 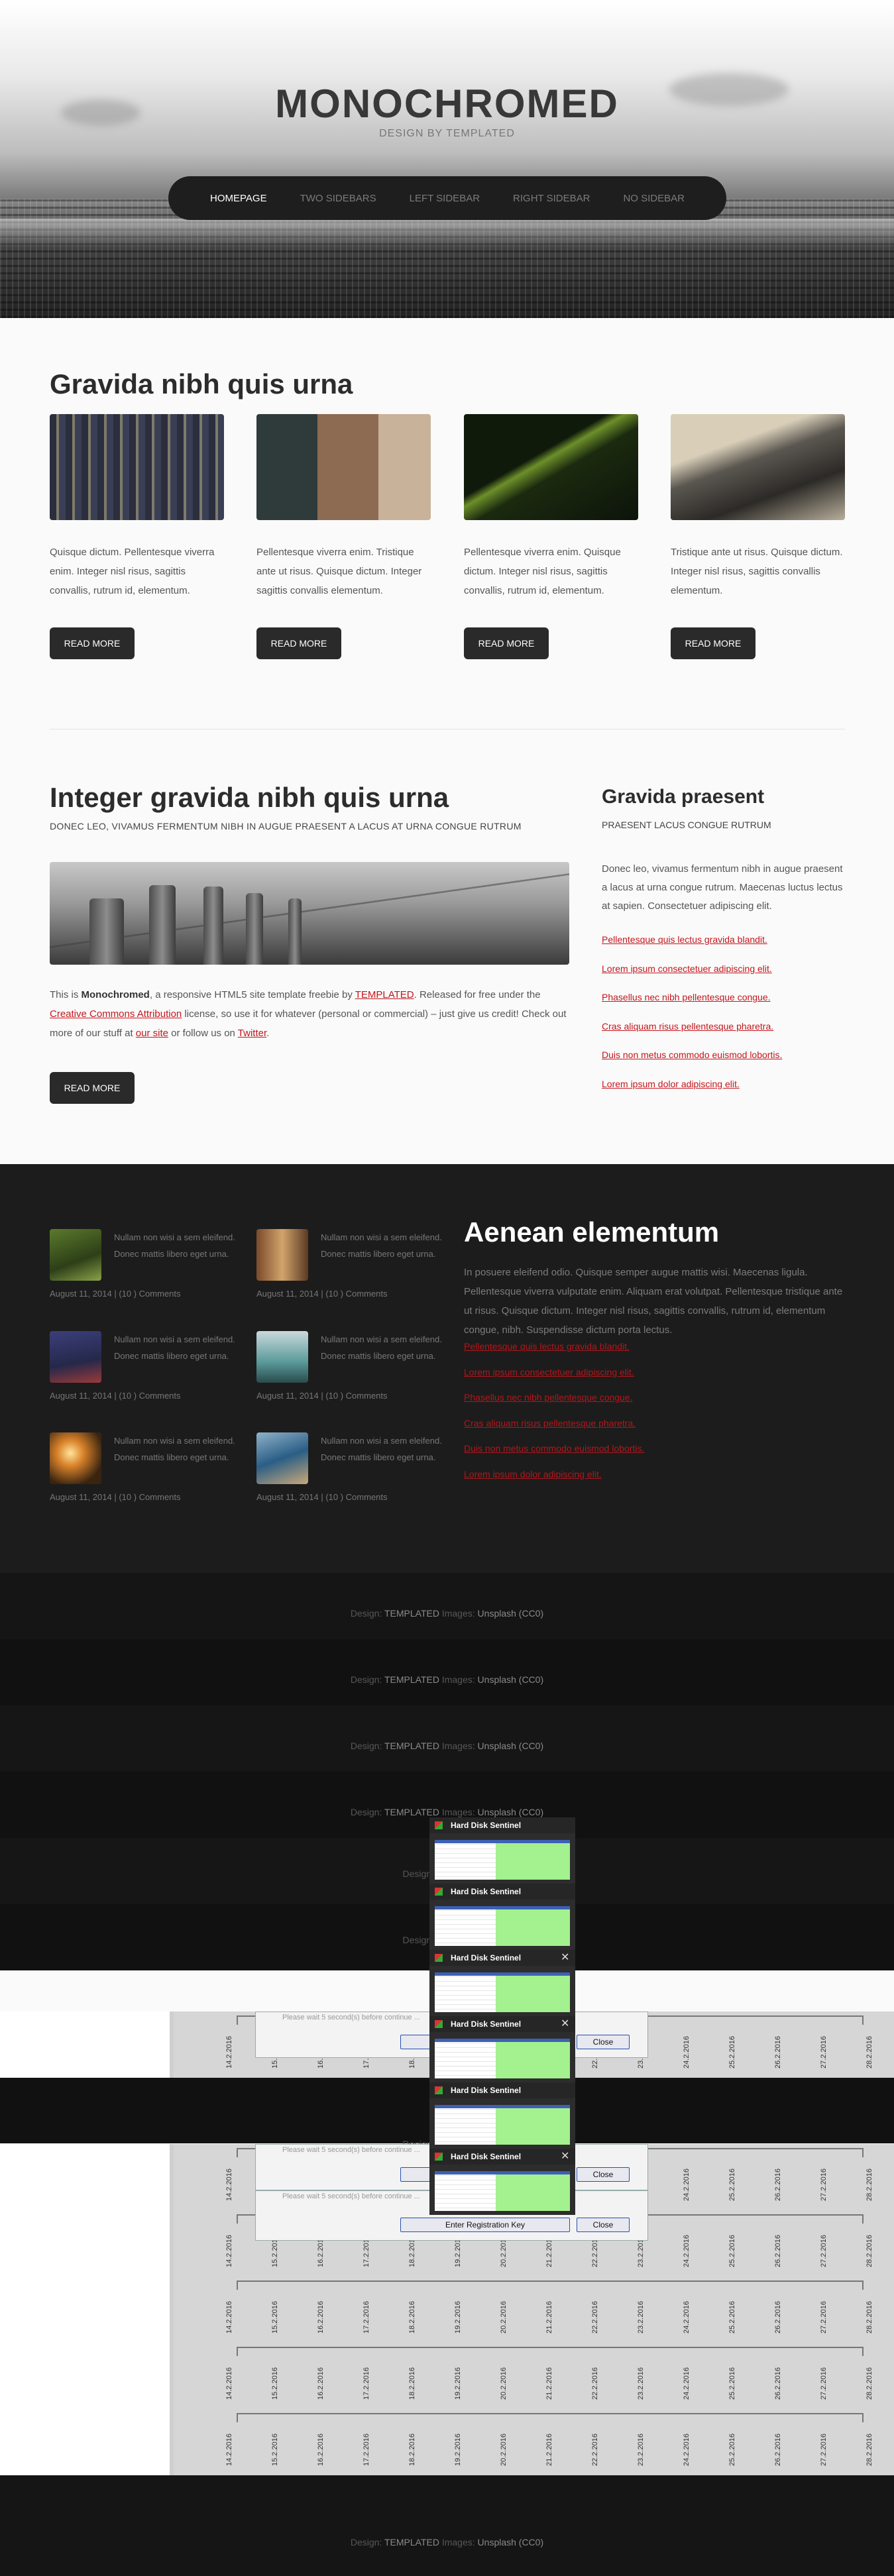 What do you see at coordinates (778, 2185) in the screenshot?
I see `timeline-date: 26.2.2016` at bounding box center [778, 2185].